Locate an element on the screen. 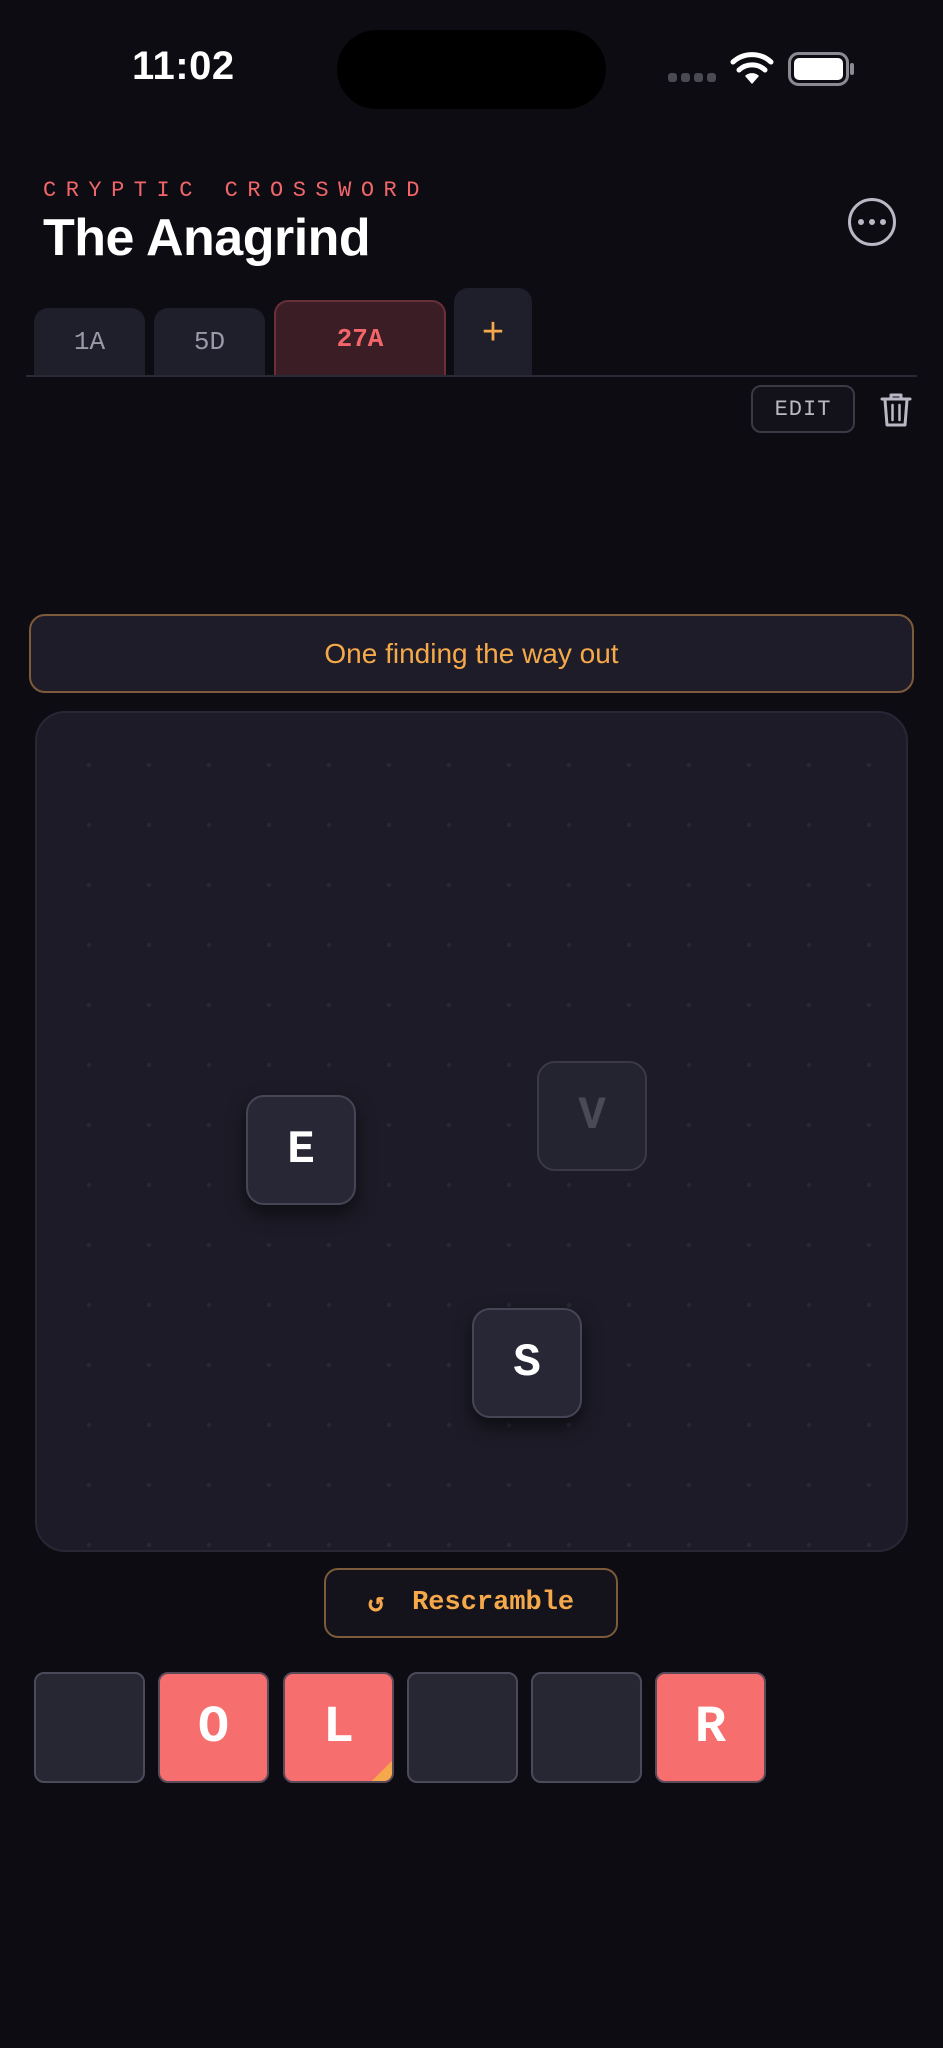  slot-letter: R is located at coordinates (710, 1727).